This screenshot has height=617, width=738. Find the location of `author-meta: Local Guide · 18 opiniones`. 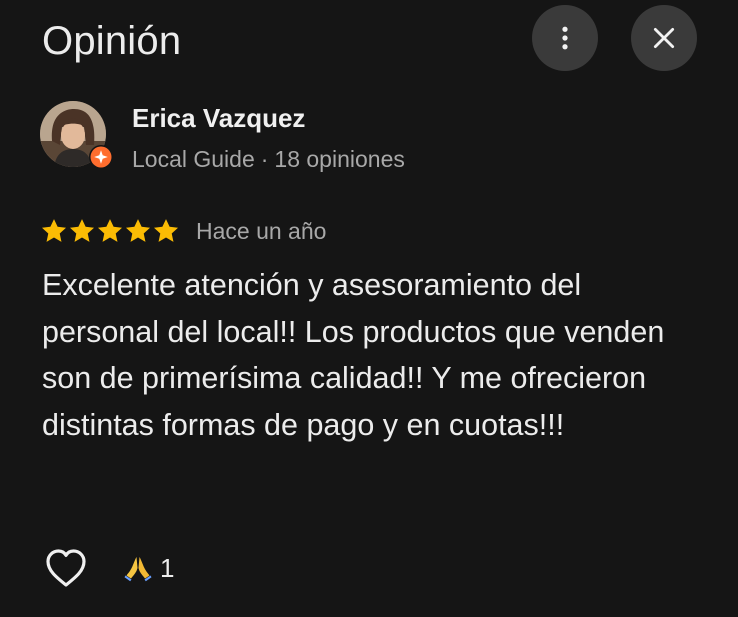

author-meta: Local Guide · 18 opiniones is located at coordinates (268, 159).